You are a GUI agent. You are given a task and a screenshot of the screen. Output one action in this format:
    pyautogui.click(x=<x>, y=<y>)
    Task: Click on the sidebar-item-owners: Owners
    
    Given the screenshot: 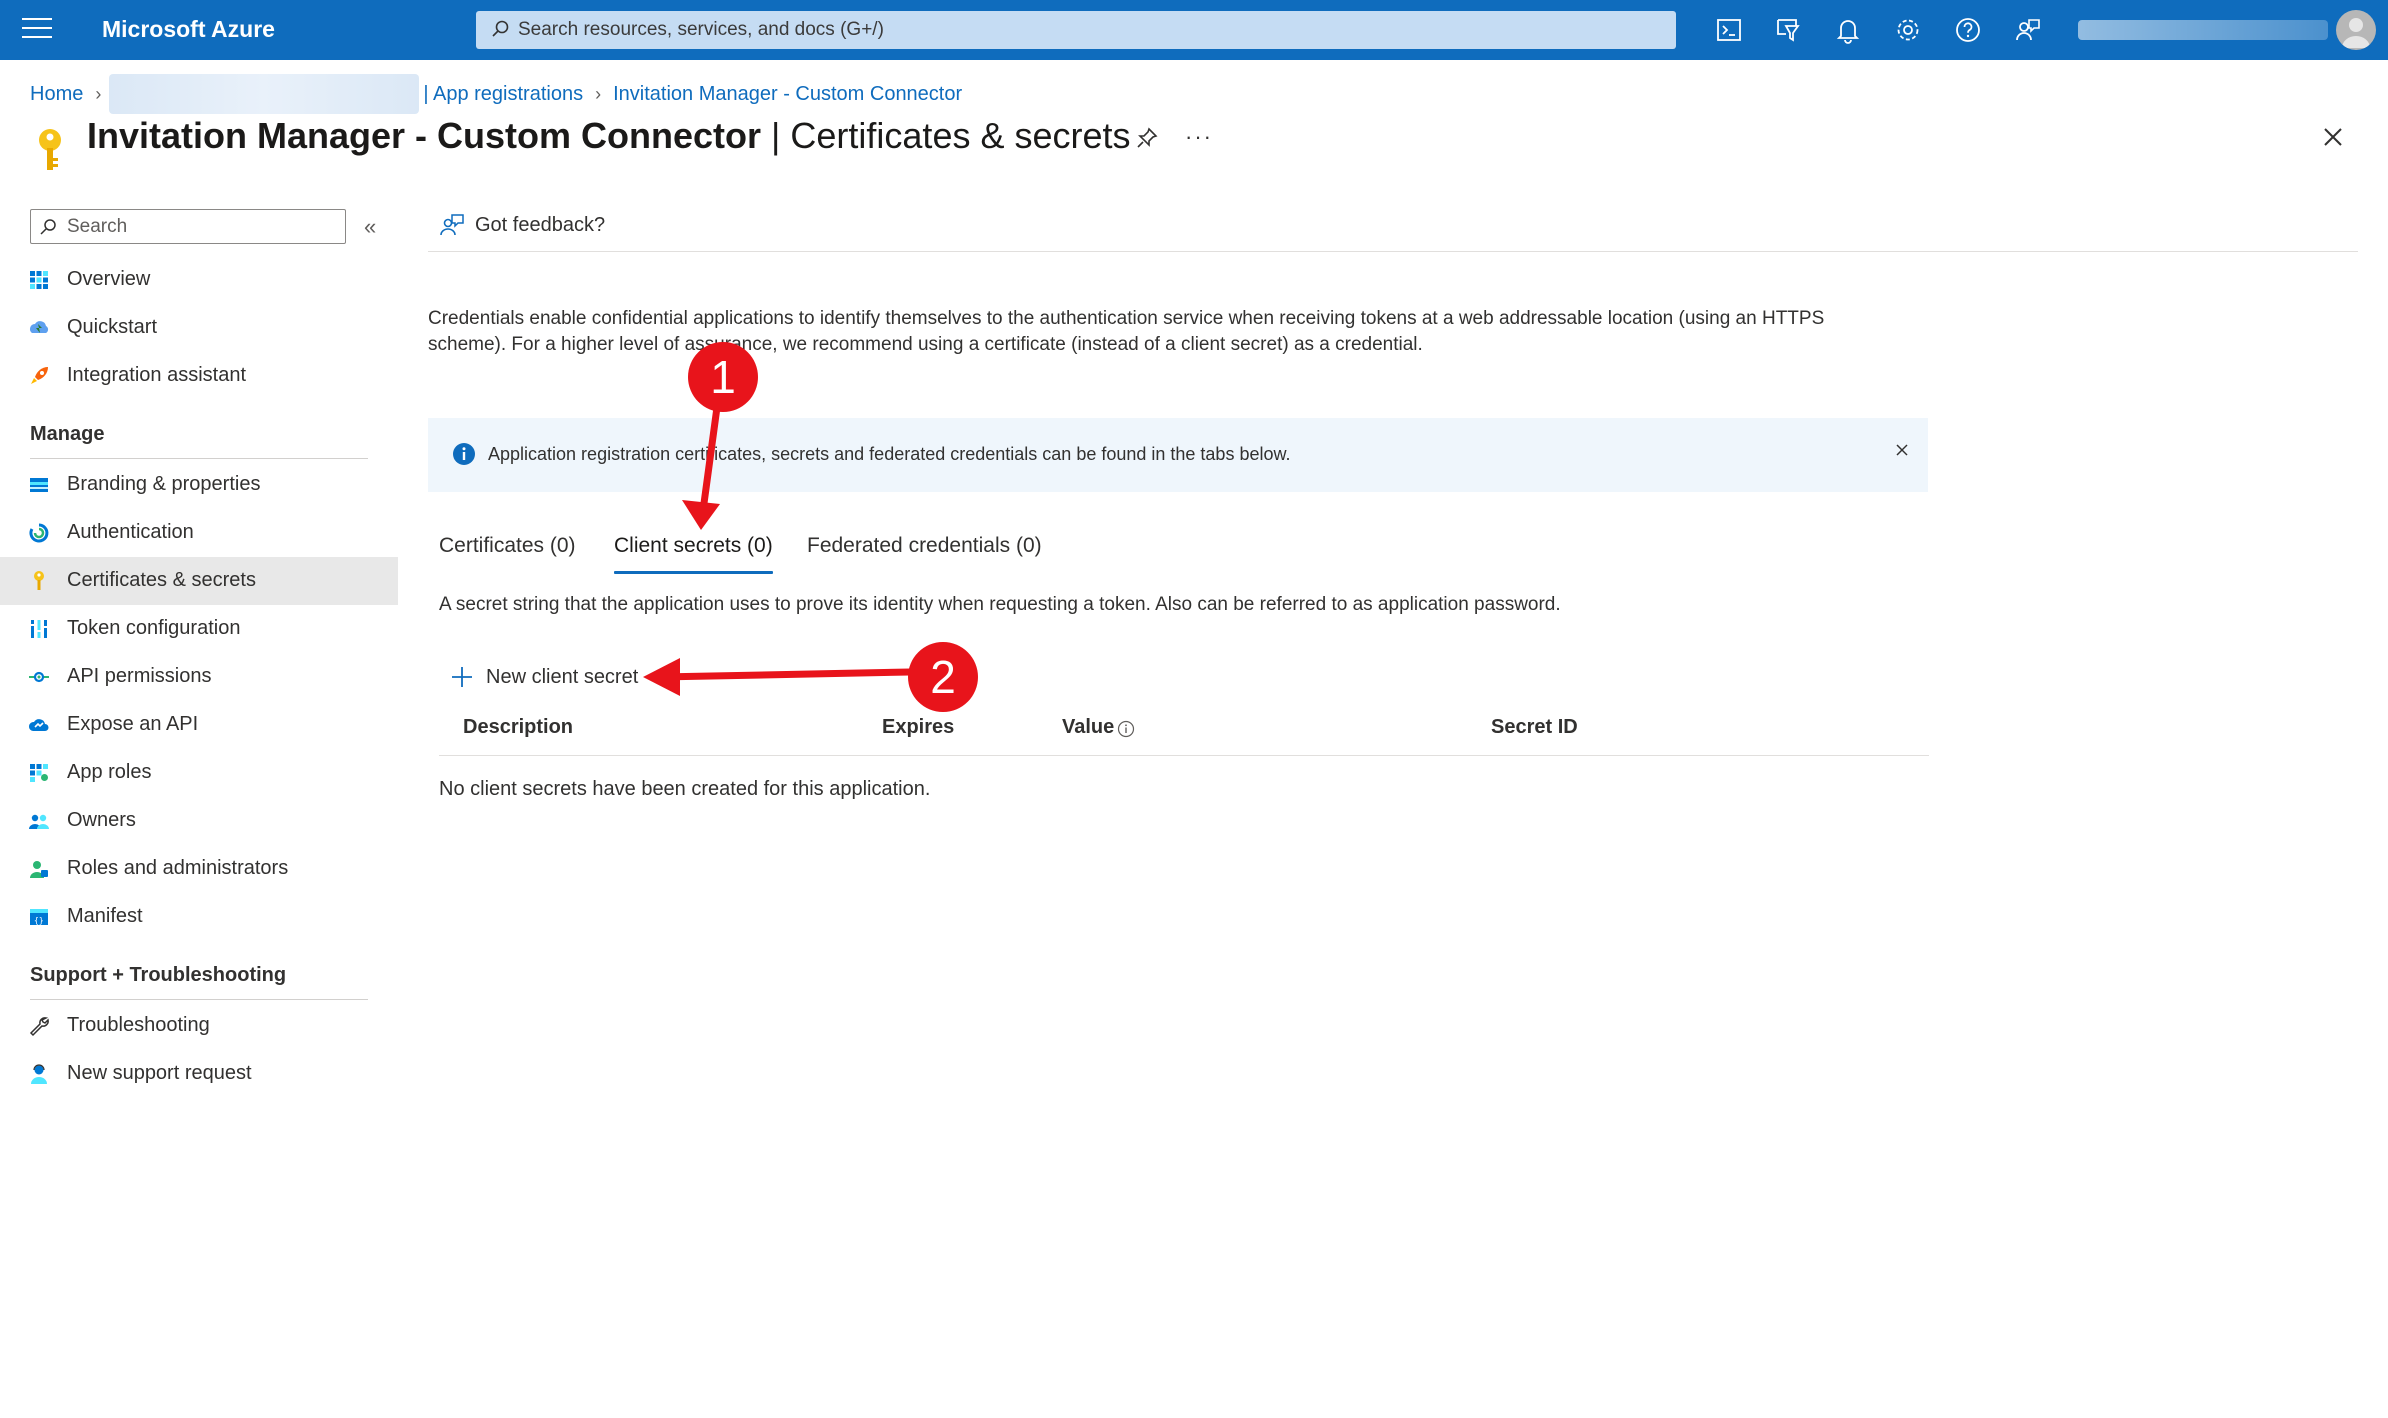 What is the action you would take?
    pyautogui.click(x=199, y=821)
    